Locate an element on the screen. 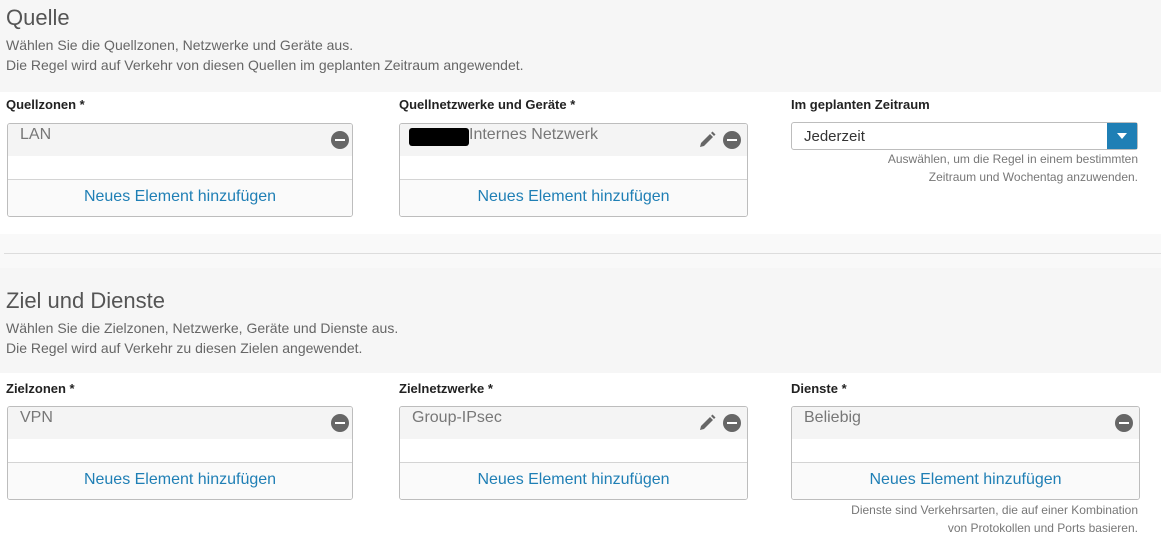 This screenshot has width=1161, height=542. services-label: Dienste * is located at coordinates (819, 388).